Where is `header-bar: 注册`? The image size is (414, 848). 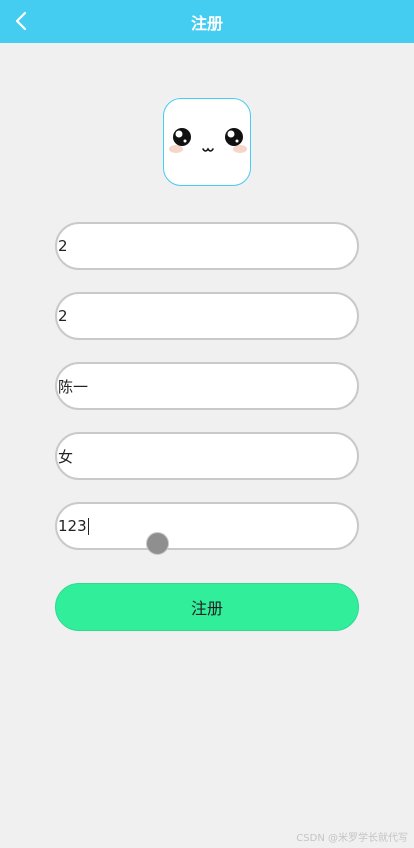
header-bar: 注册 is located at coordinates (207, 21).